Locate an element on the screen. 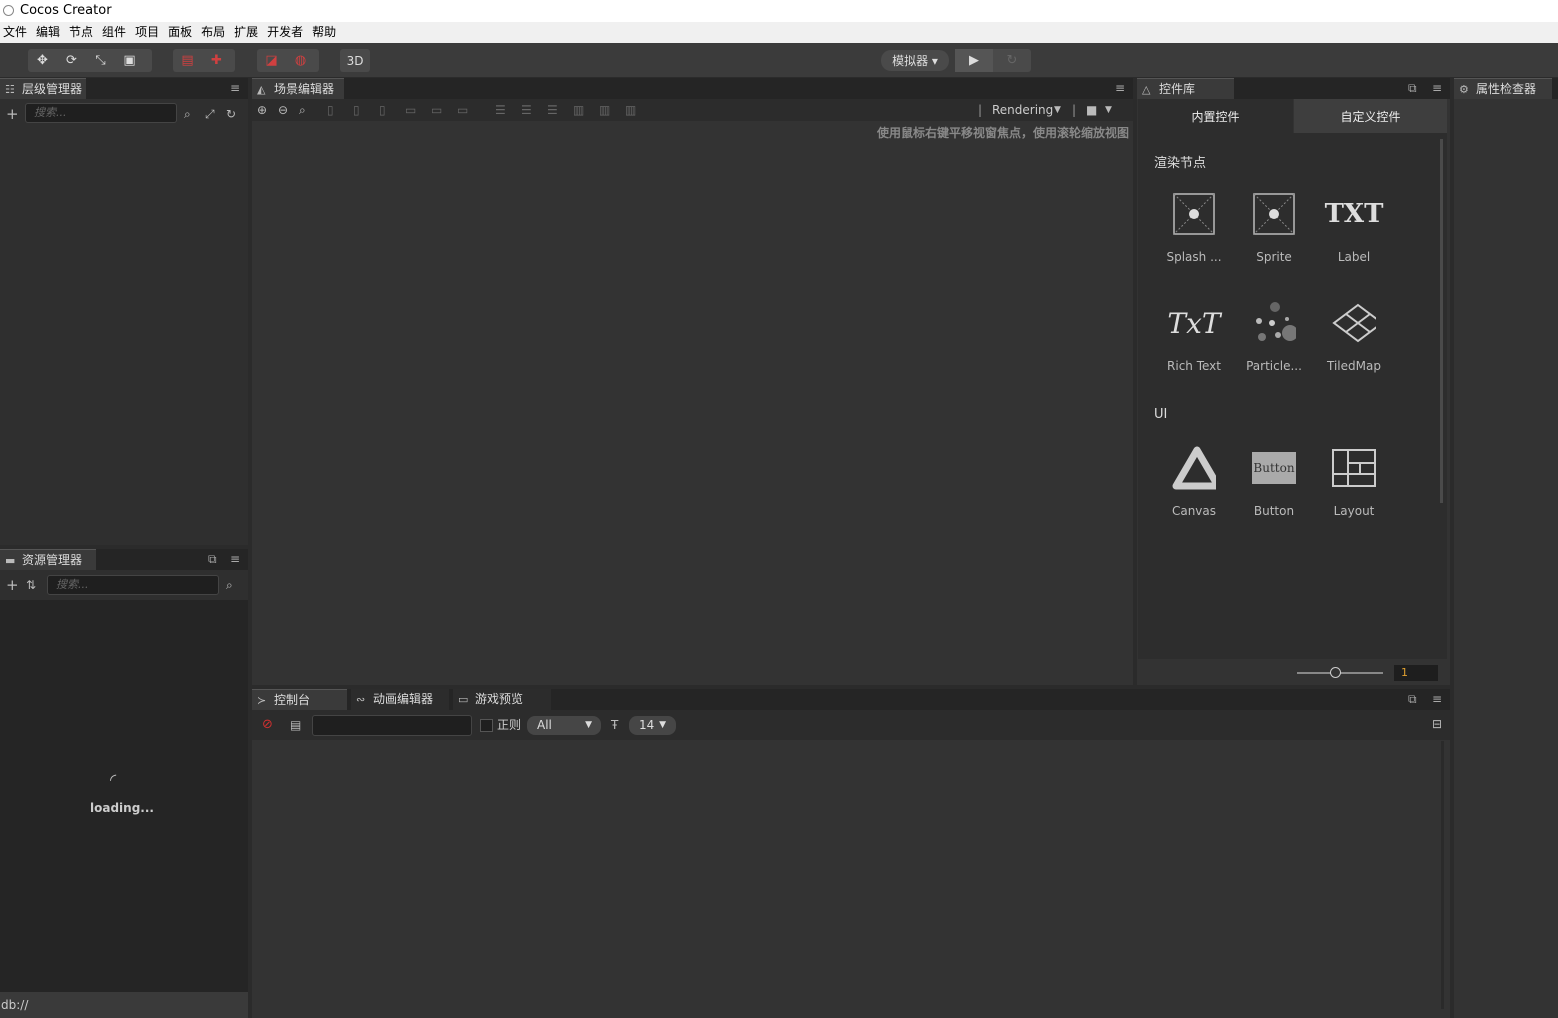 Image resolution: width=1558 pixels, height=1018 pixels. align-top-icon: ▭ is located at coordinates (410, 110).